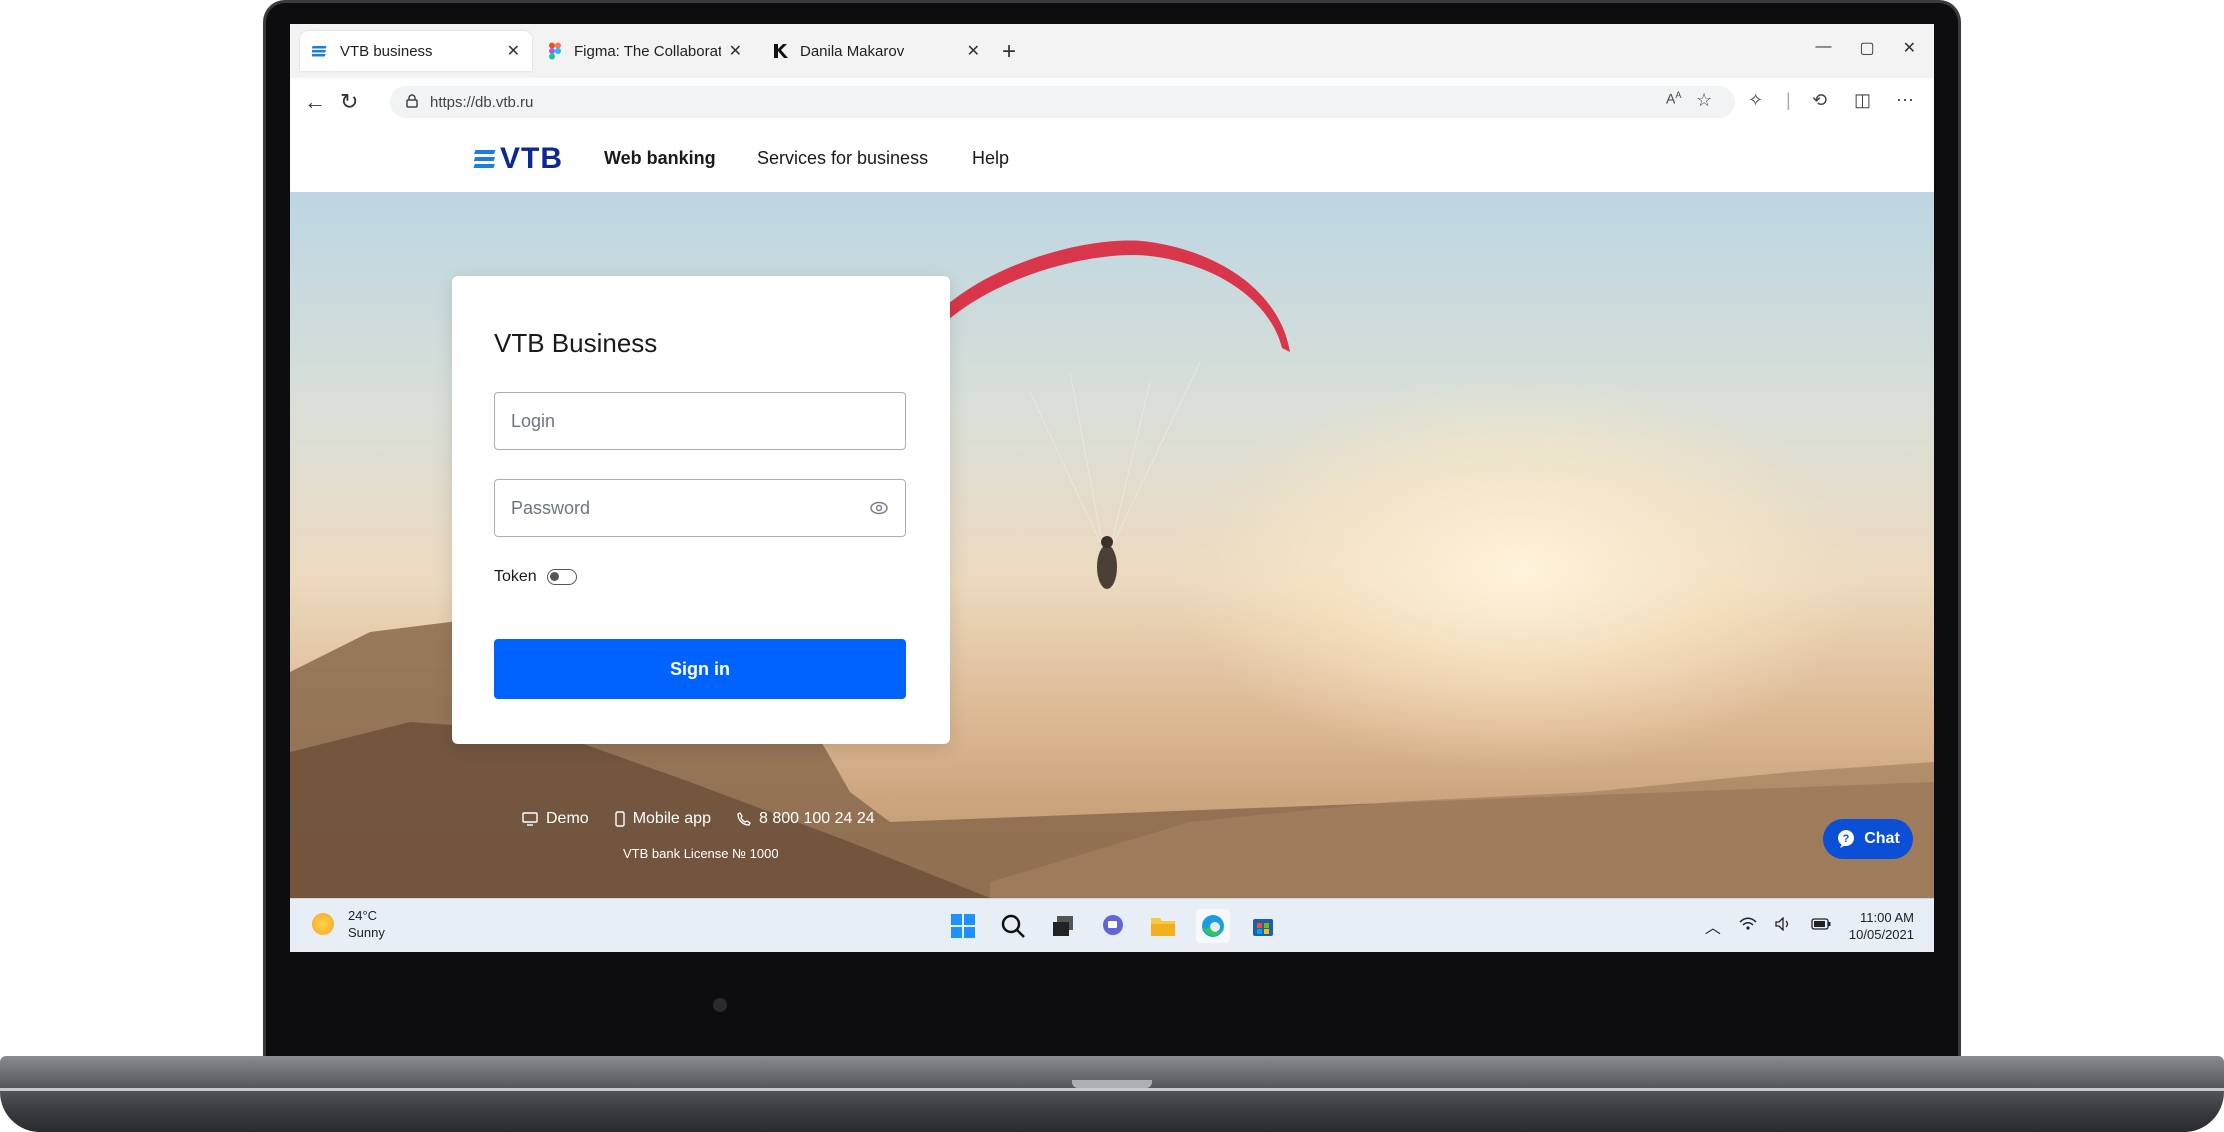 The image size is (2224, 1132). I want to click on paraglider, so click(1095, 414).